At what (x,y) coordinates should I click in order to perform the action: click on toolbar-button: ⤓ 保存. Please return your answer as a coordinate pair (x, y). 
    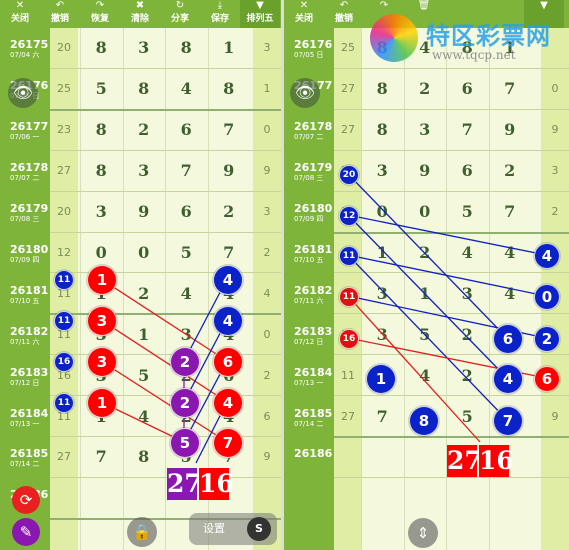
    Looking at the image, I should click on (220, 14).